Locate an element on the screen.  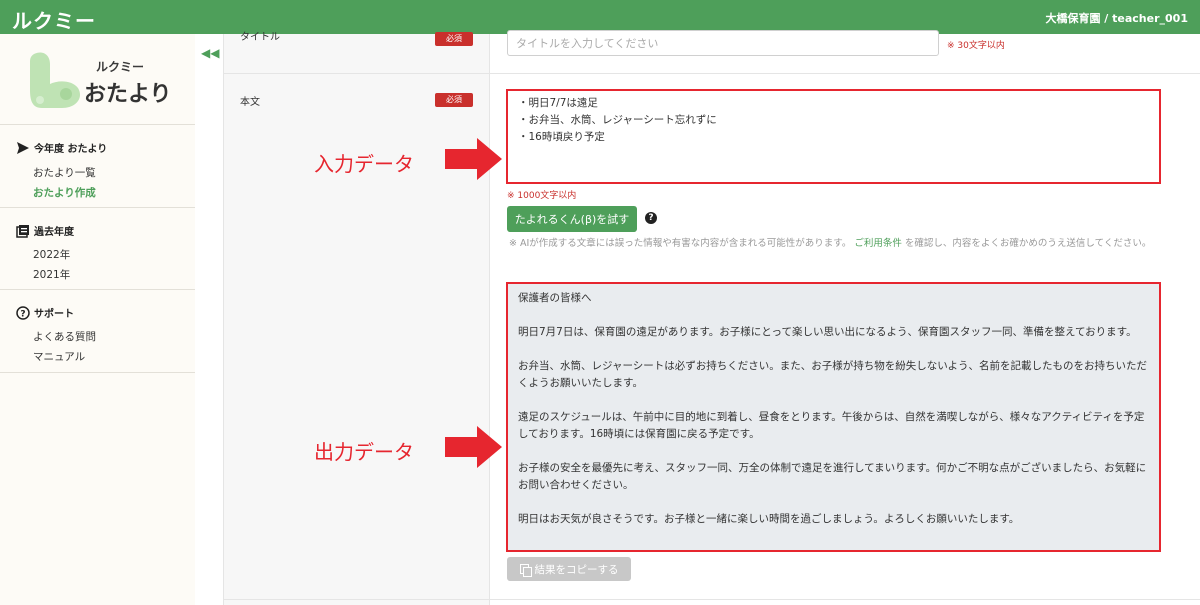
copy-result-button: 結果をコピーする is located at coordinates (569, 569).